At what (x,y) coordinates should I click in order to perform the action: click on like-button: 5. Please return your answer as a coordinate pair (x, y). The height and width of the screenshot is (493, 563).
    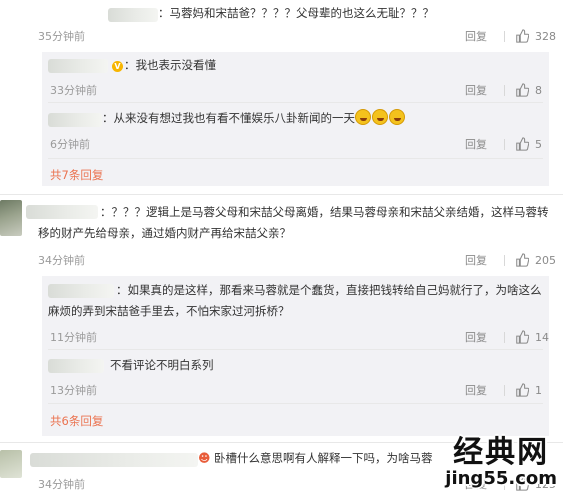
    Looking at the image, I should click on (534, 144).